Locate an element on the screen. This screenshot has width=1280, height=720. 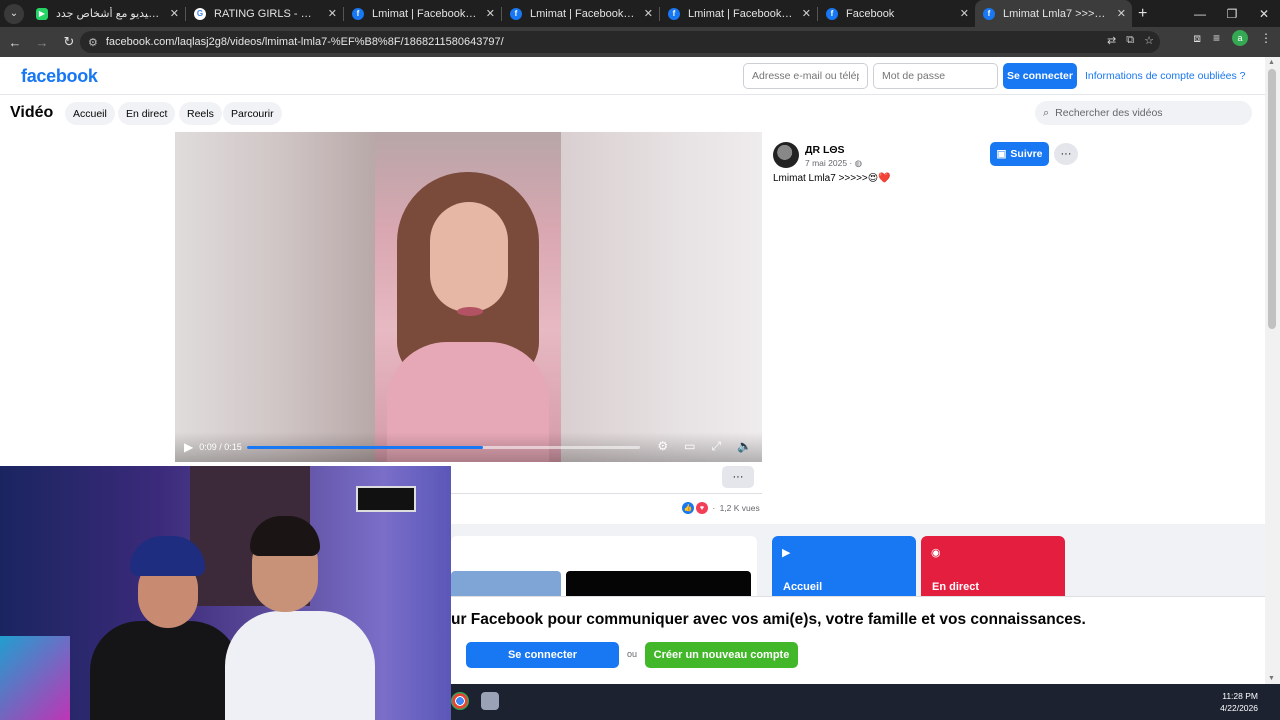
minimize-icon: — is located at coordinates (1200, 13).